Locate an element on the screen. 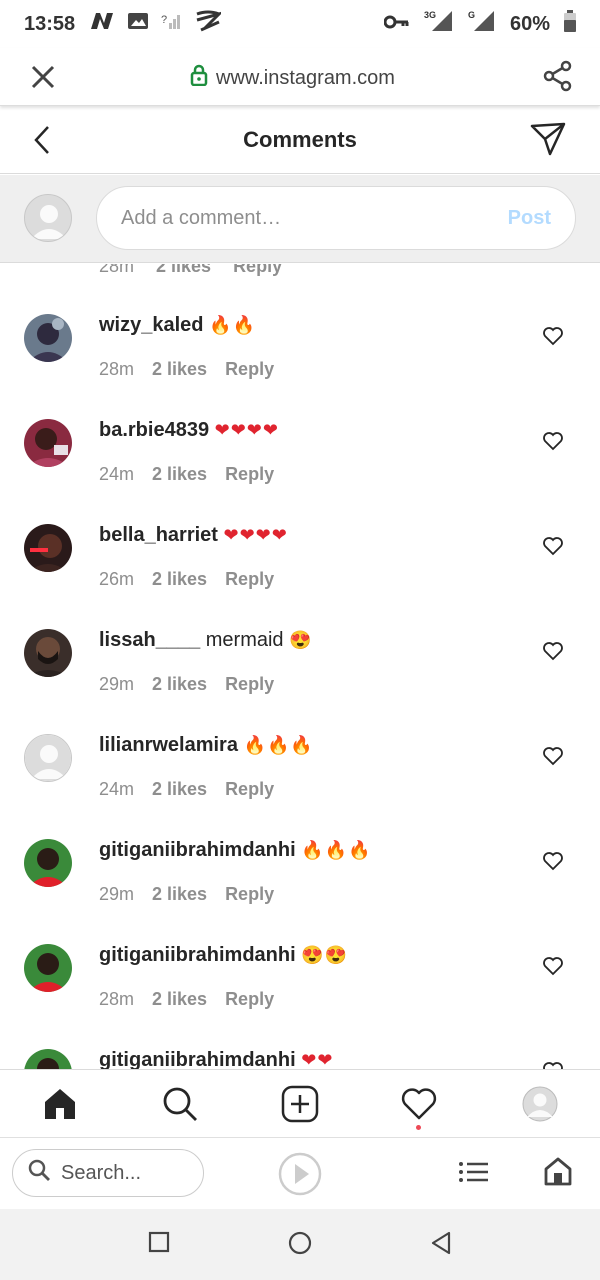  notification-dot is located at coordinates (418, 1127).